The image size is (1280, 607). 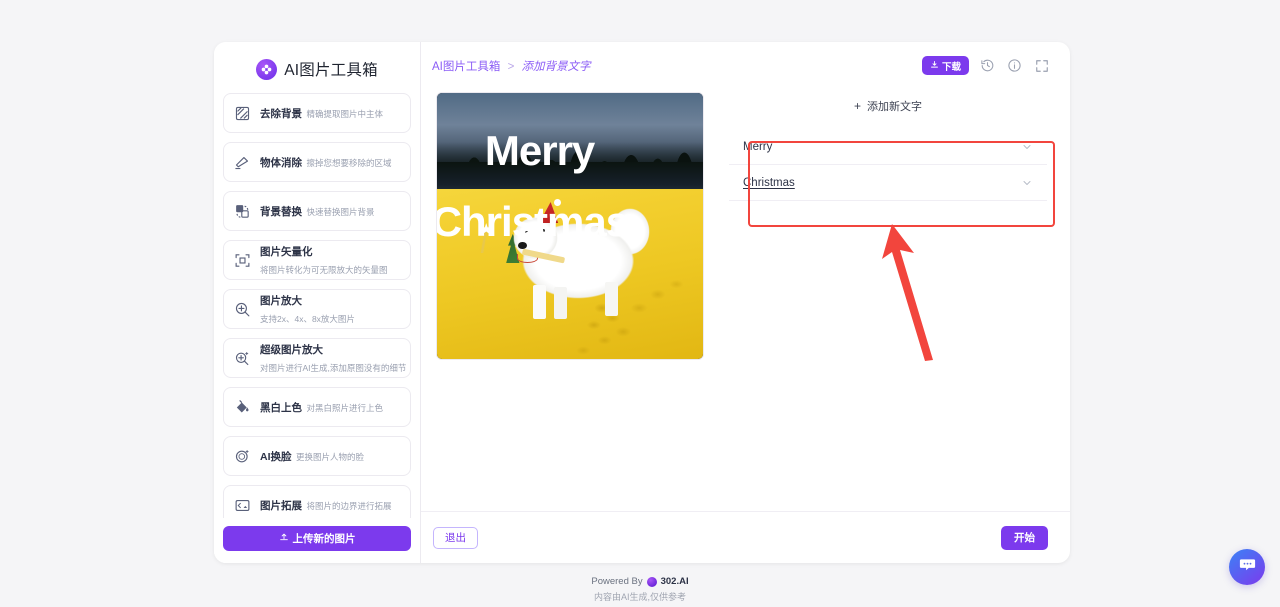 I want to click on download-label: 下载, so click(x=951, y=67).